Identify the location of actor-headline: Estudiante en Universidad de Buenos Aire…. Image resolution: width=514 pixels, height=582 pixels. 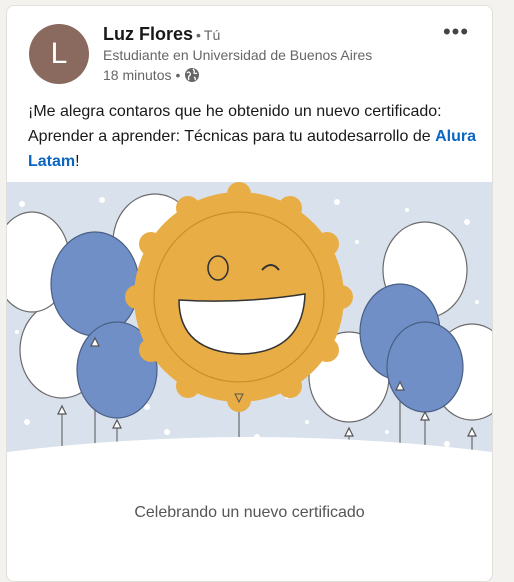
(238, 55).